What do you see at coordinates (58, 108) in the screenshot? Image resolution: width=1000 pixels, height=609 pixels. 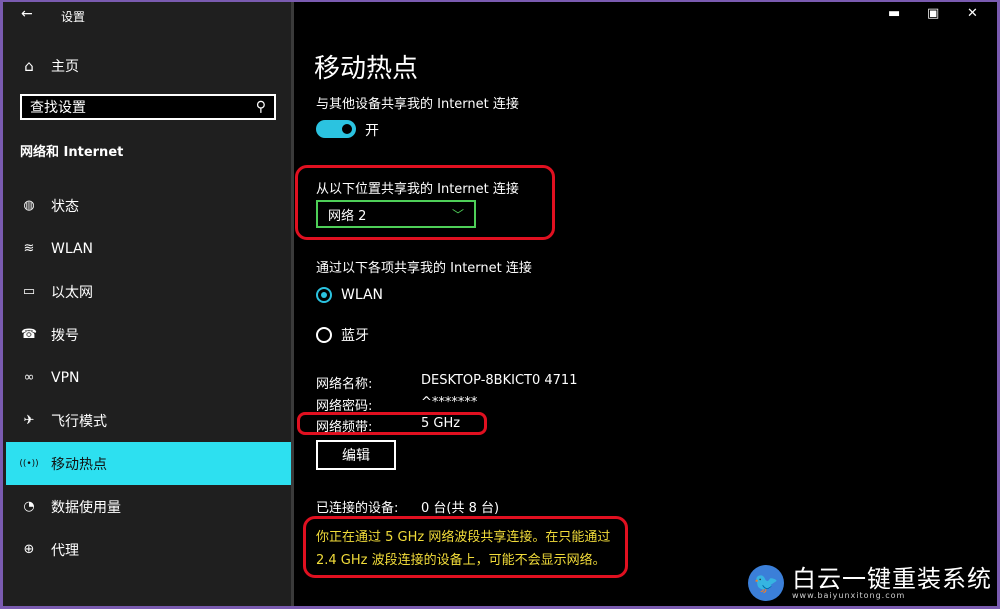 I see `search-placeholder: 查找设置` at bounding box center [58, 108].